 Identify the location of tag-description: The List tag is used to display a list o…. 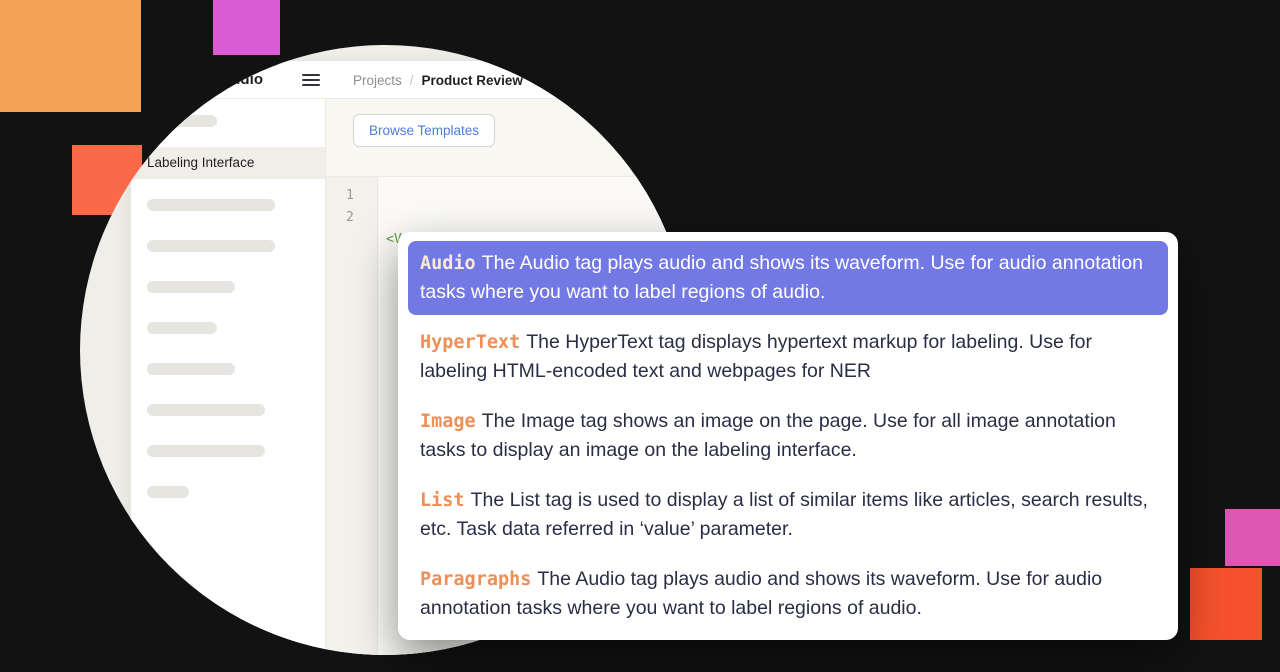
(784, 514).